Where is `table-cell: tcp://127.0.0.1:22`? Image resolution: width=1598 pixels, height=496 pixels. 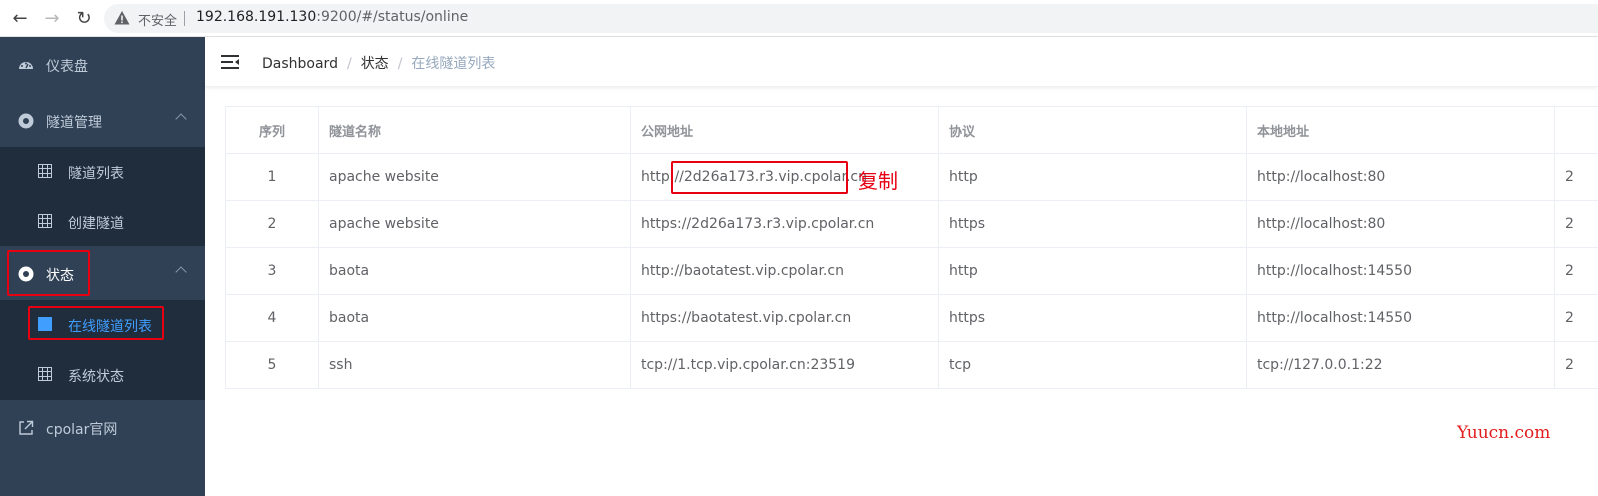
table-cell: tcp://127.0.0.1:22 is located at coordinates (1400, 365).